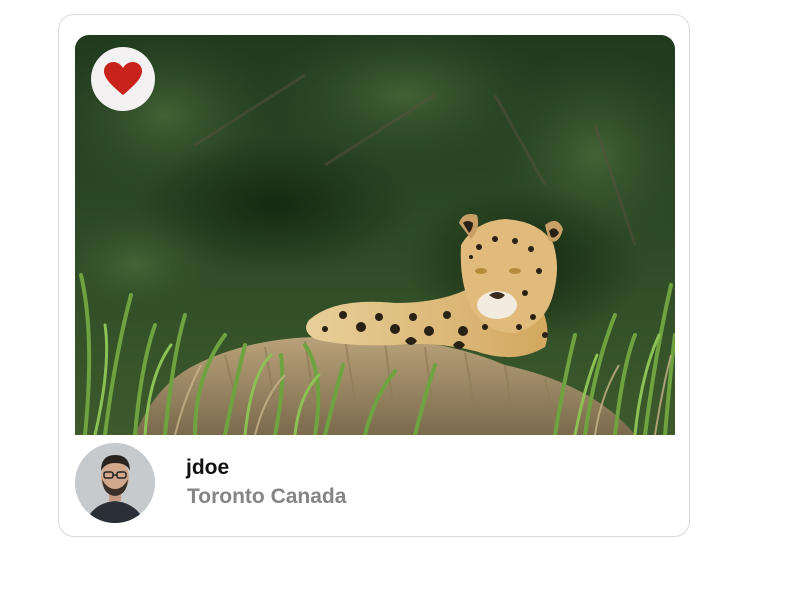 The height and width of the screenshot is (612, 792). I want to click on heart-icon, so click(123, 78).